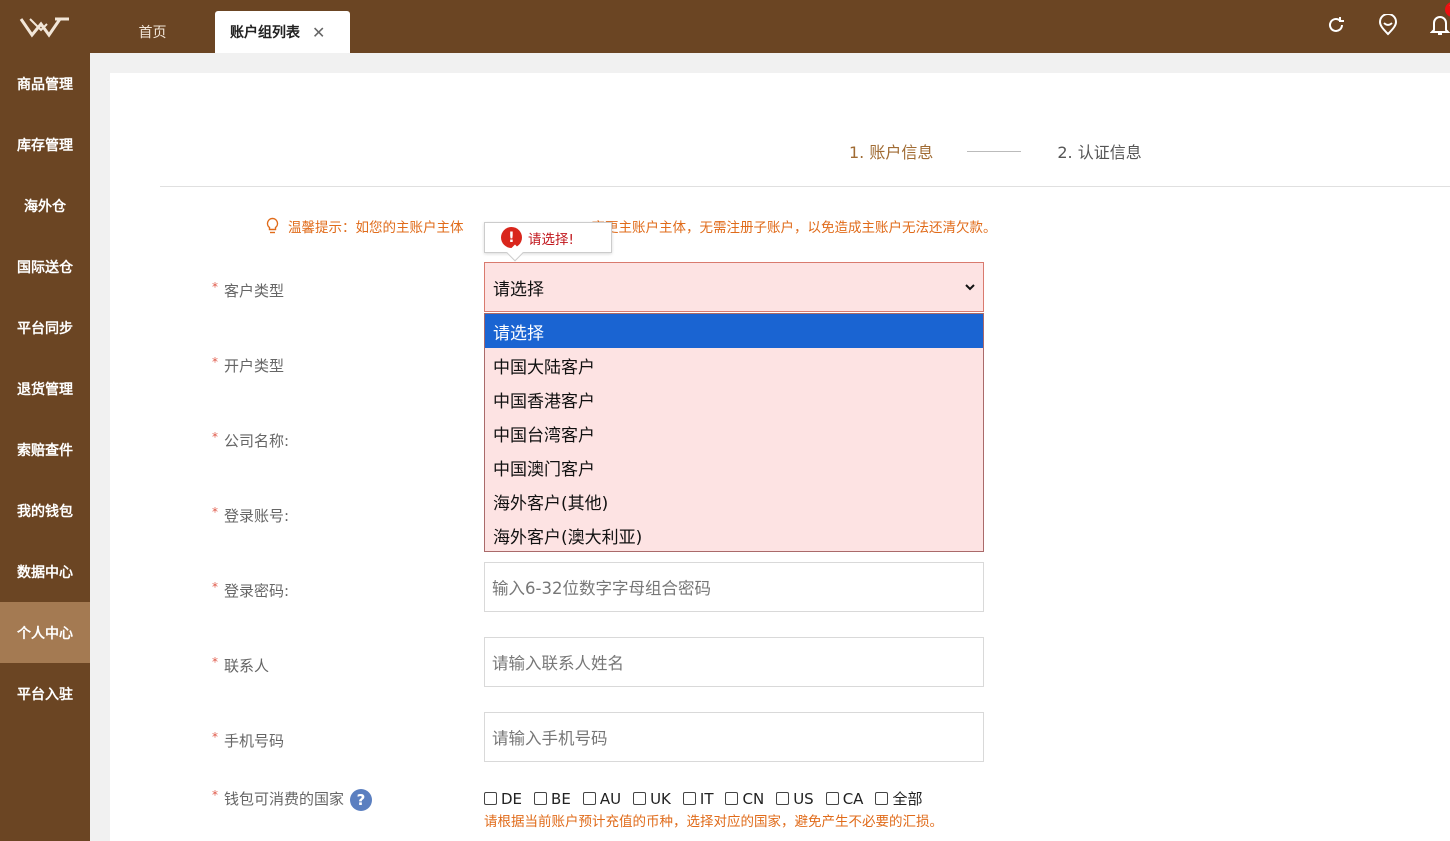  I want to click on dropdown-option: 海外客户(其他), so click(734, 501).